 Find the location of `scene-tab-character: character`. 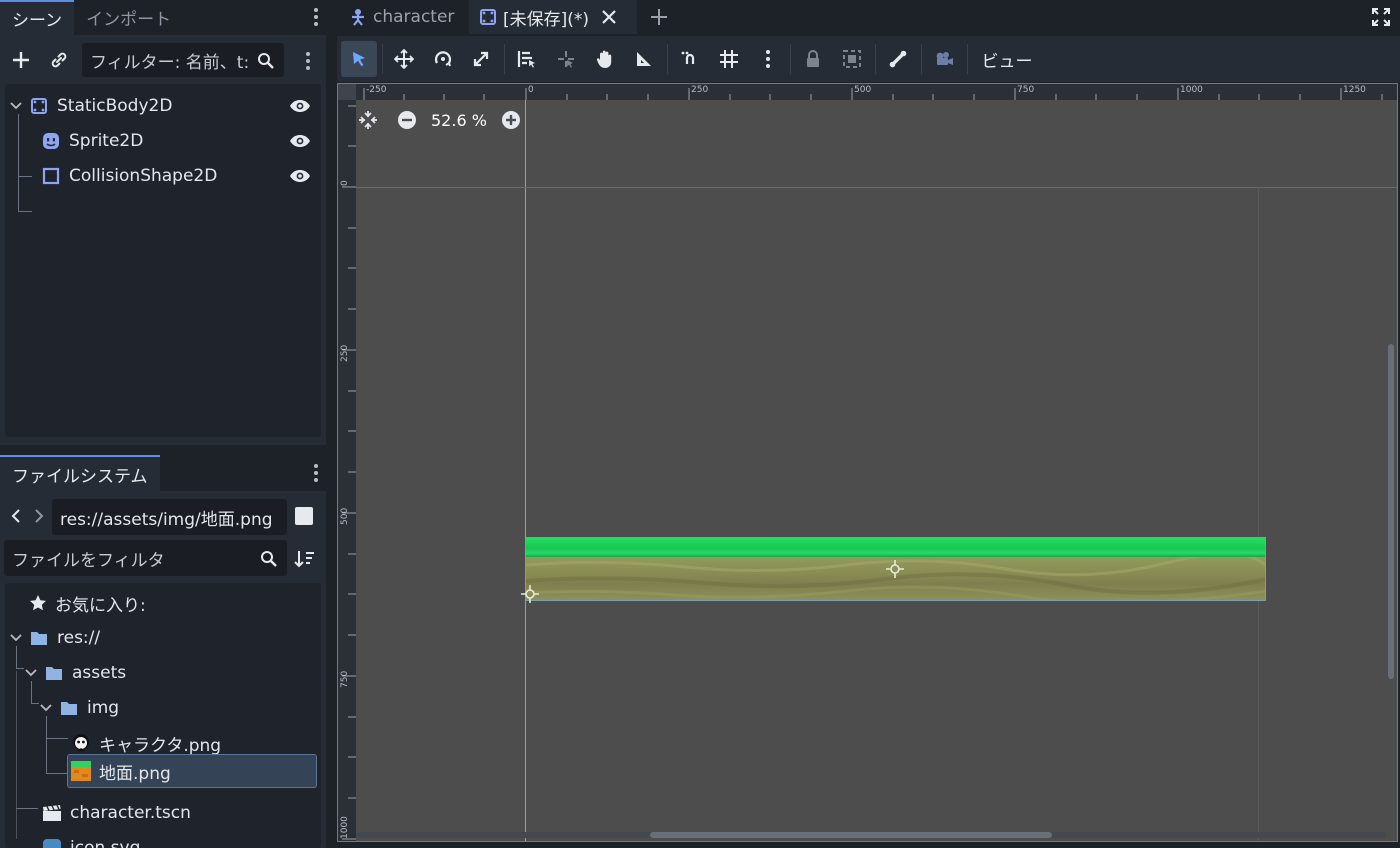

scene-tab-character: character is located at coordinates (403, 17).